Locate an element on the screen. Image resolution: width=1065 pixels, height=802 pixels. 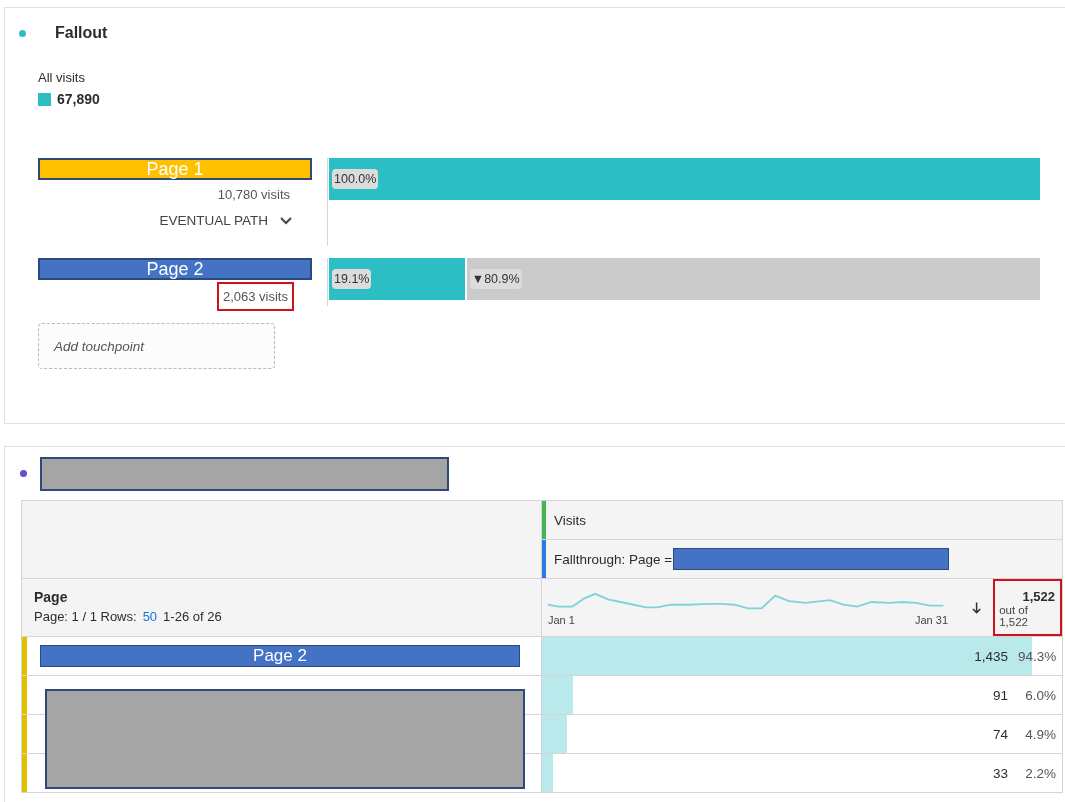
chevron-down-icon is located at coordinates (286, 220).